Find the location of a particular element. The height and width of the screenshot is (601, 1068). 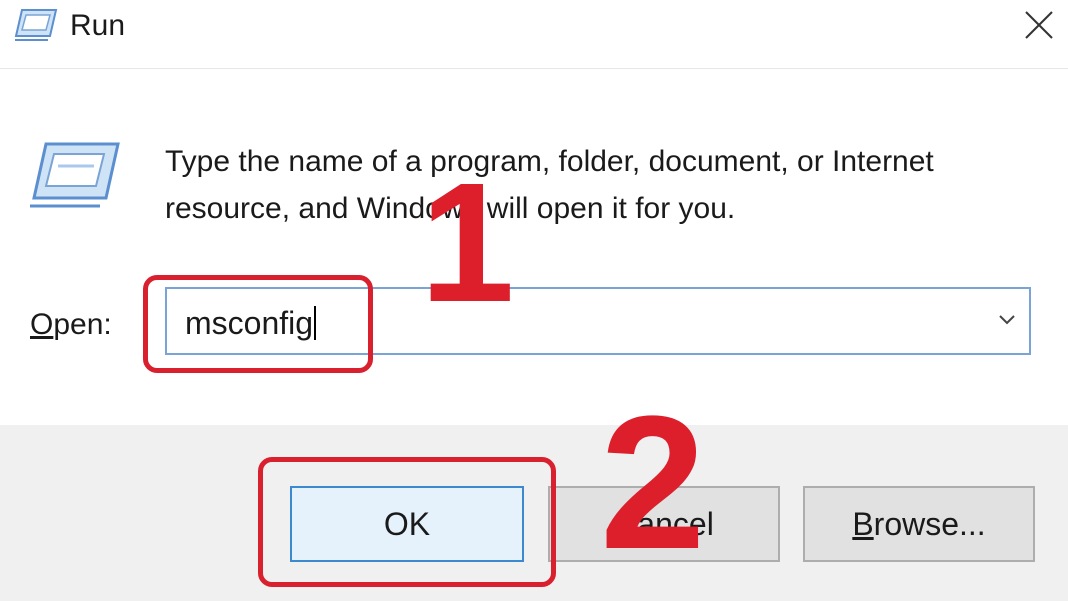

input-highlight-annotation is located at coordinates (258, 324).